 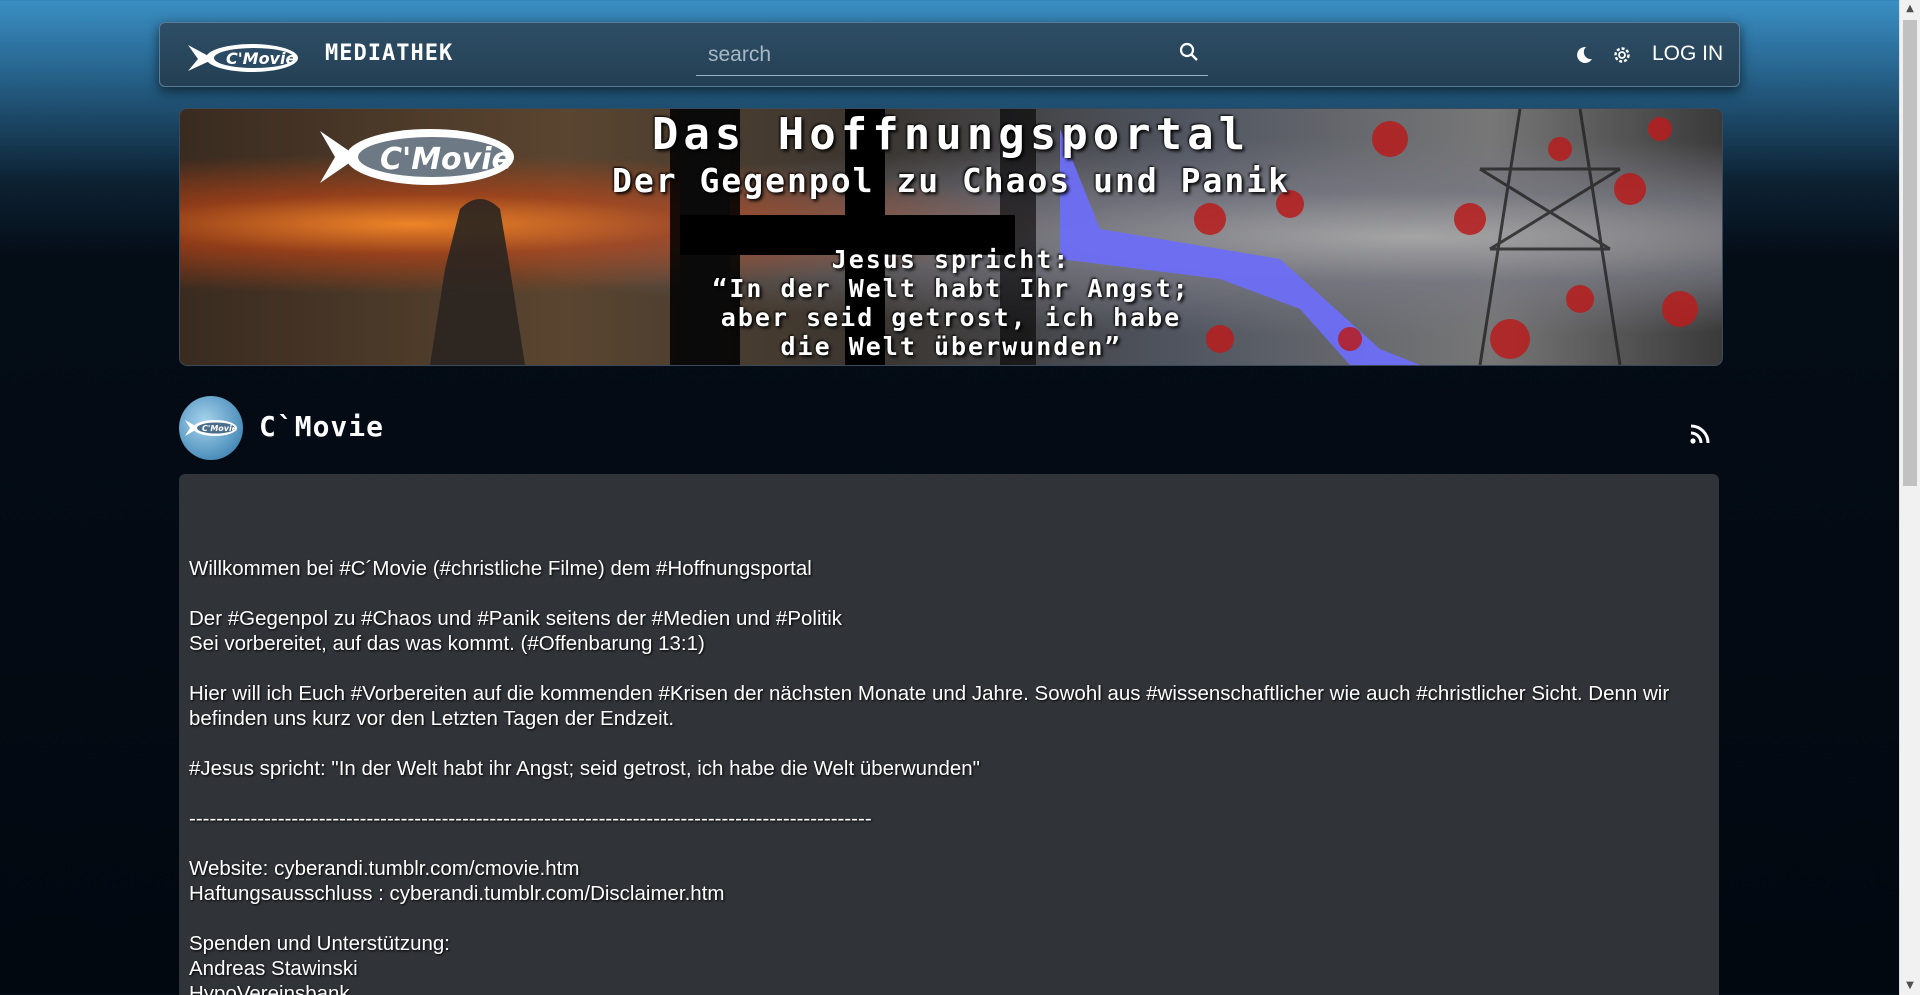 I want to click on search-bar, so click(x=952, y=55).